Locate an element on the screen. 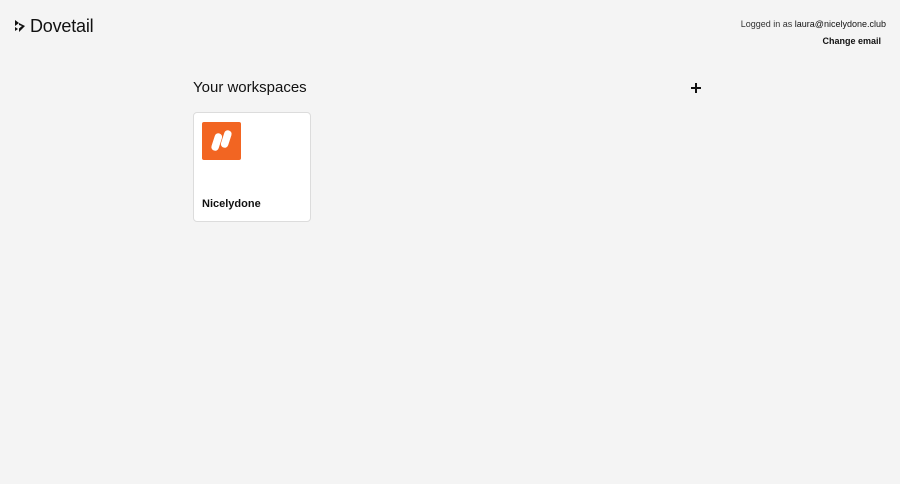 The width and height of the screenshot is (900, 484). account-info: Logged in as laura@nicelydone.club is located at coordinates (813, 24).